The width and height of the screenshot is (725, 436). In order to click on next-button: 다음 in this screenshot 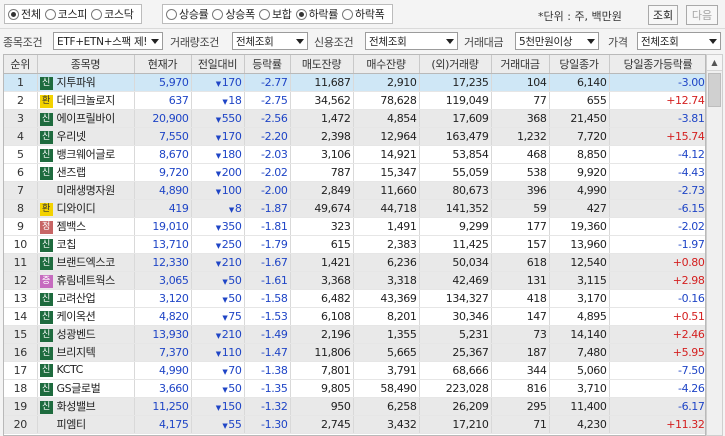, I will do `click(702, 15)`.